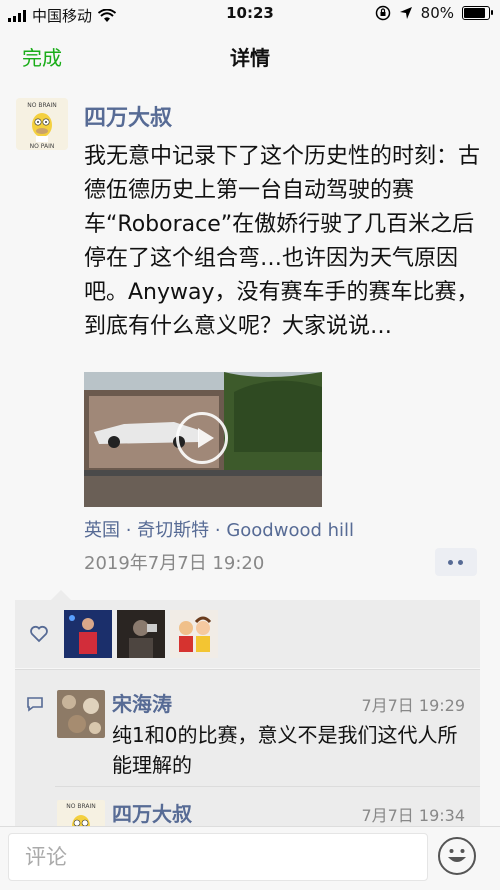 This screenshot has width=500, height=890. I want to click on status-right: 80%, so click(434, 13).